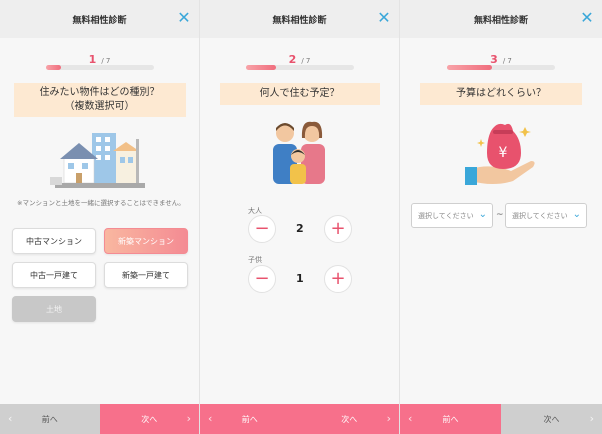  What do you see at coordinates (54, 241) in the screenshot?
I see `option-used-condo: 中古マンション` at bounding box center [54, 241].